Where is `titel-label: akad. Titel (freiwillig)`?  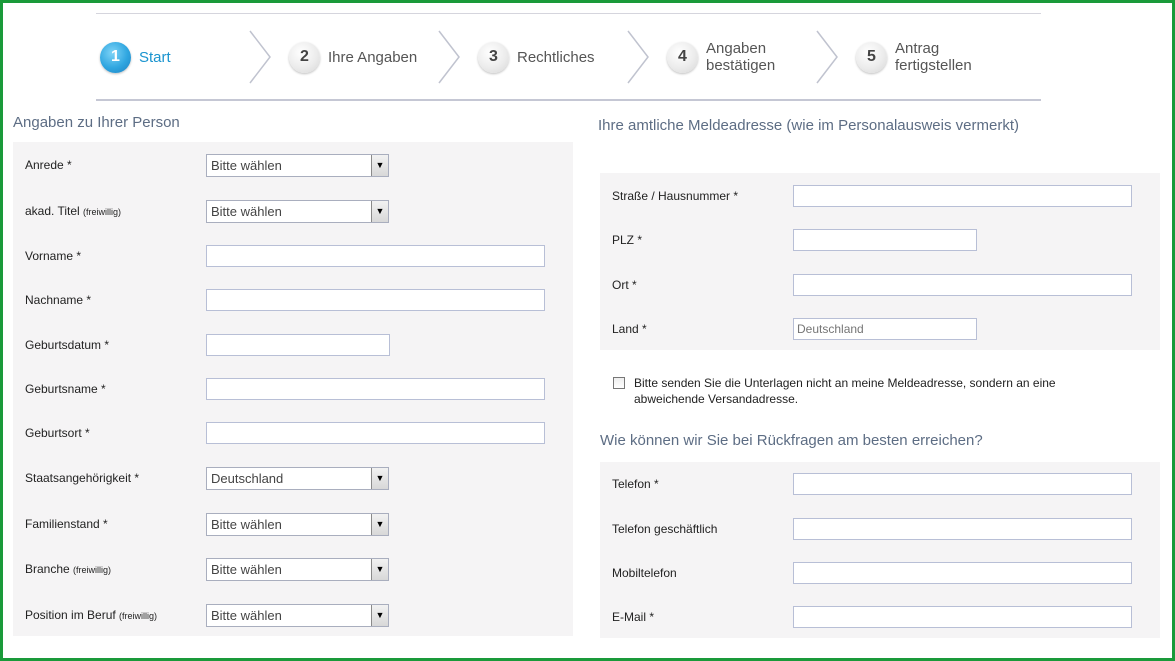 titel-label: akad. Titel (freiwillig) is located at coordinates (73, 211).